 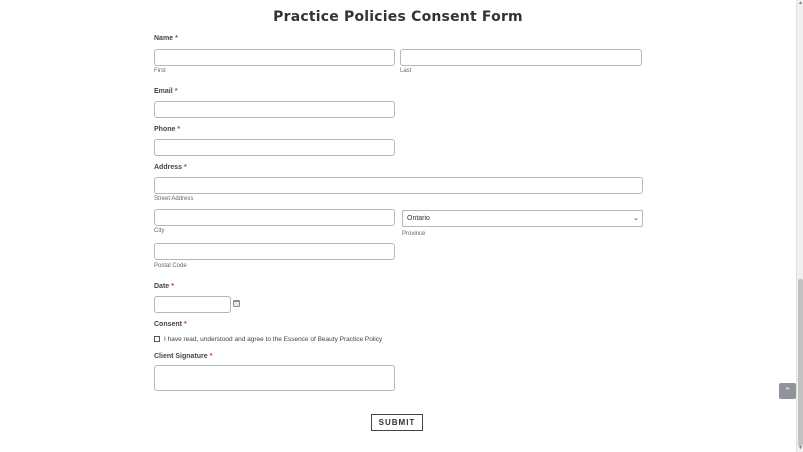 I want to click on name-label: Name *, so click(x=166, y=38).